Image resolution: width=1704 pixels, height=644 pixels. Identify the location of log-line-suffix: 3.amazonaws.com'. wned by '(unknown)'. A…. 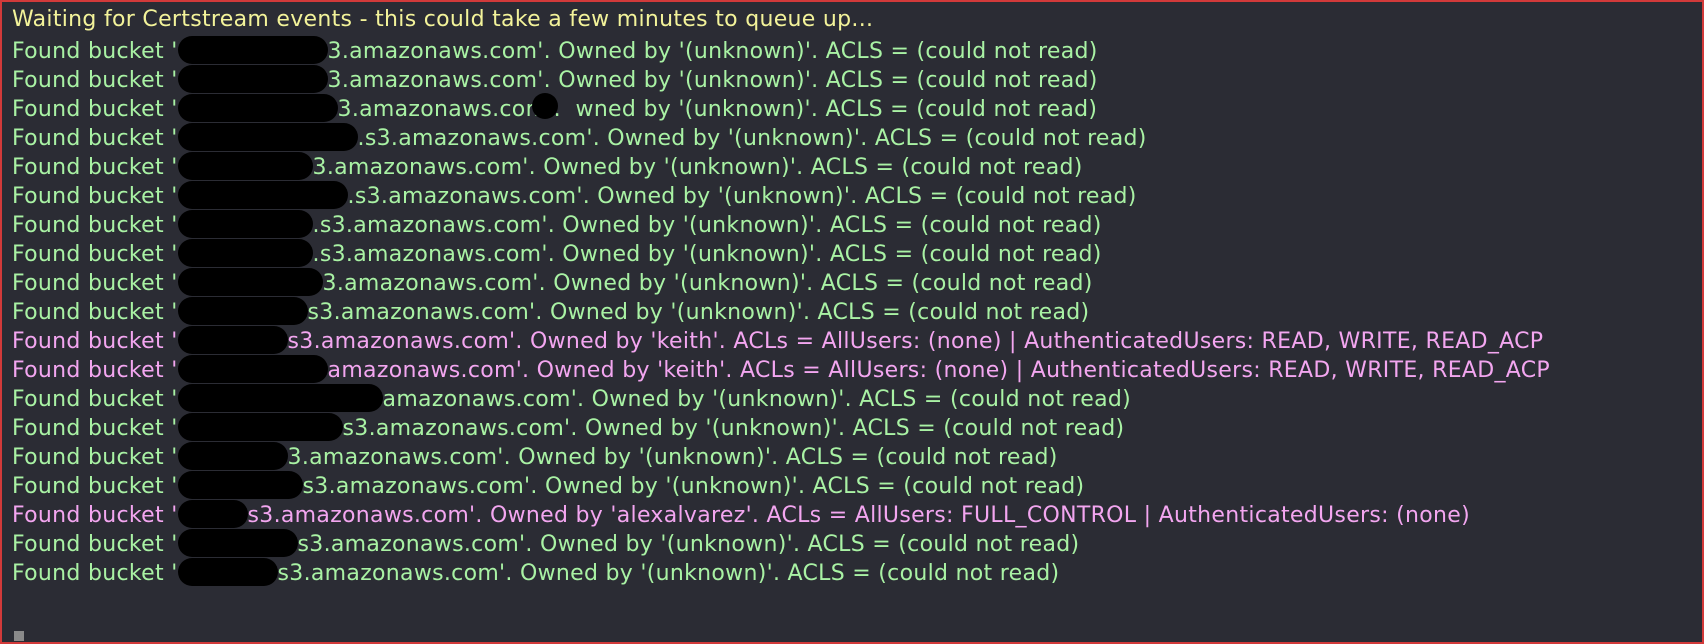
(717, 109).